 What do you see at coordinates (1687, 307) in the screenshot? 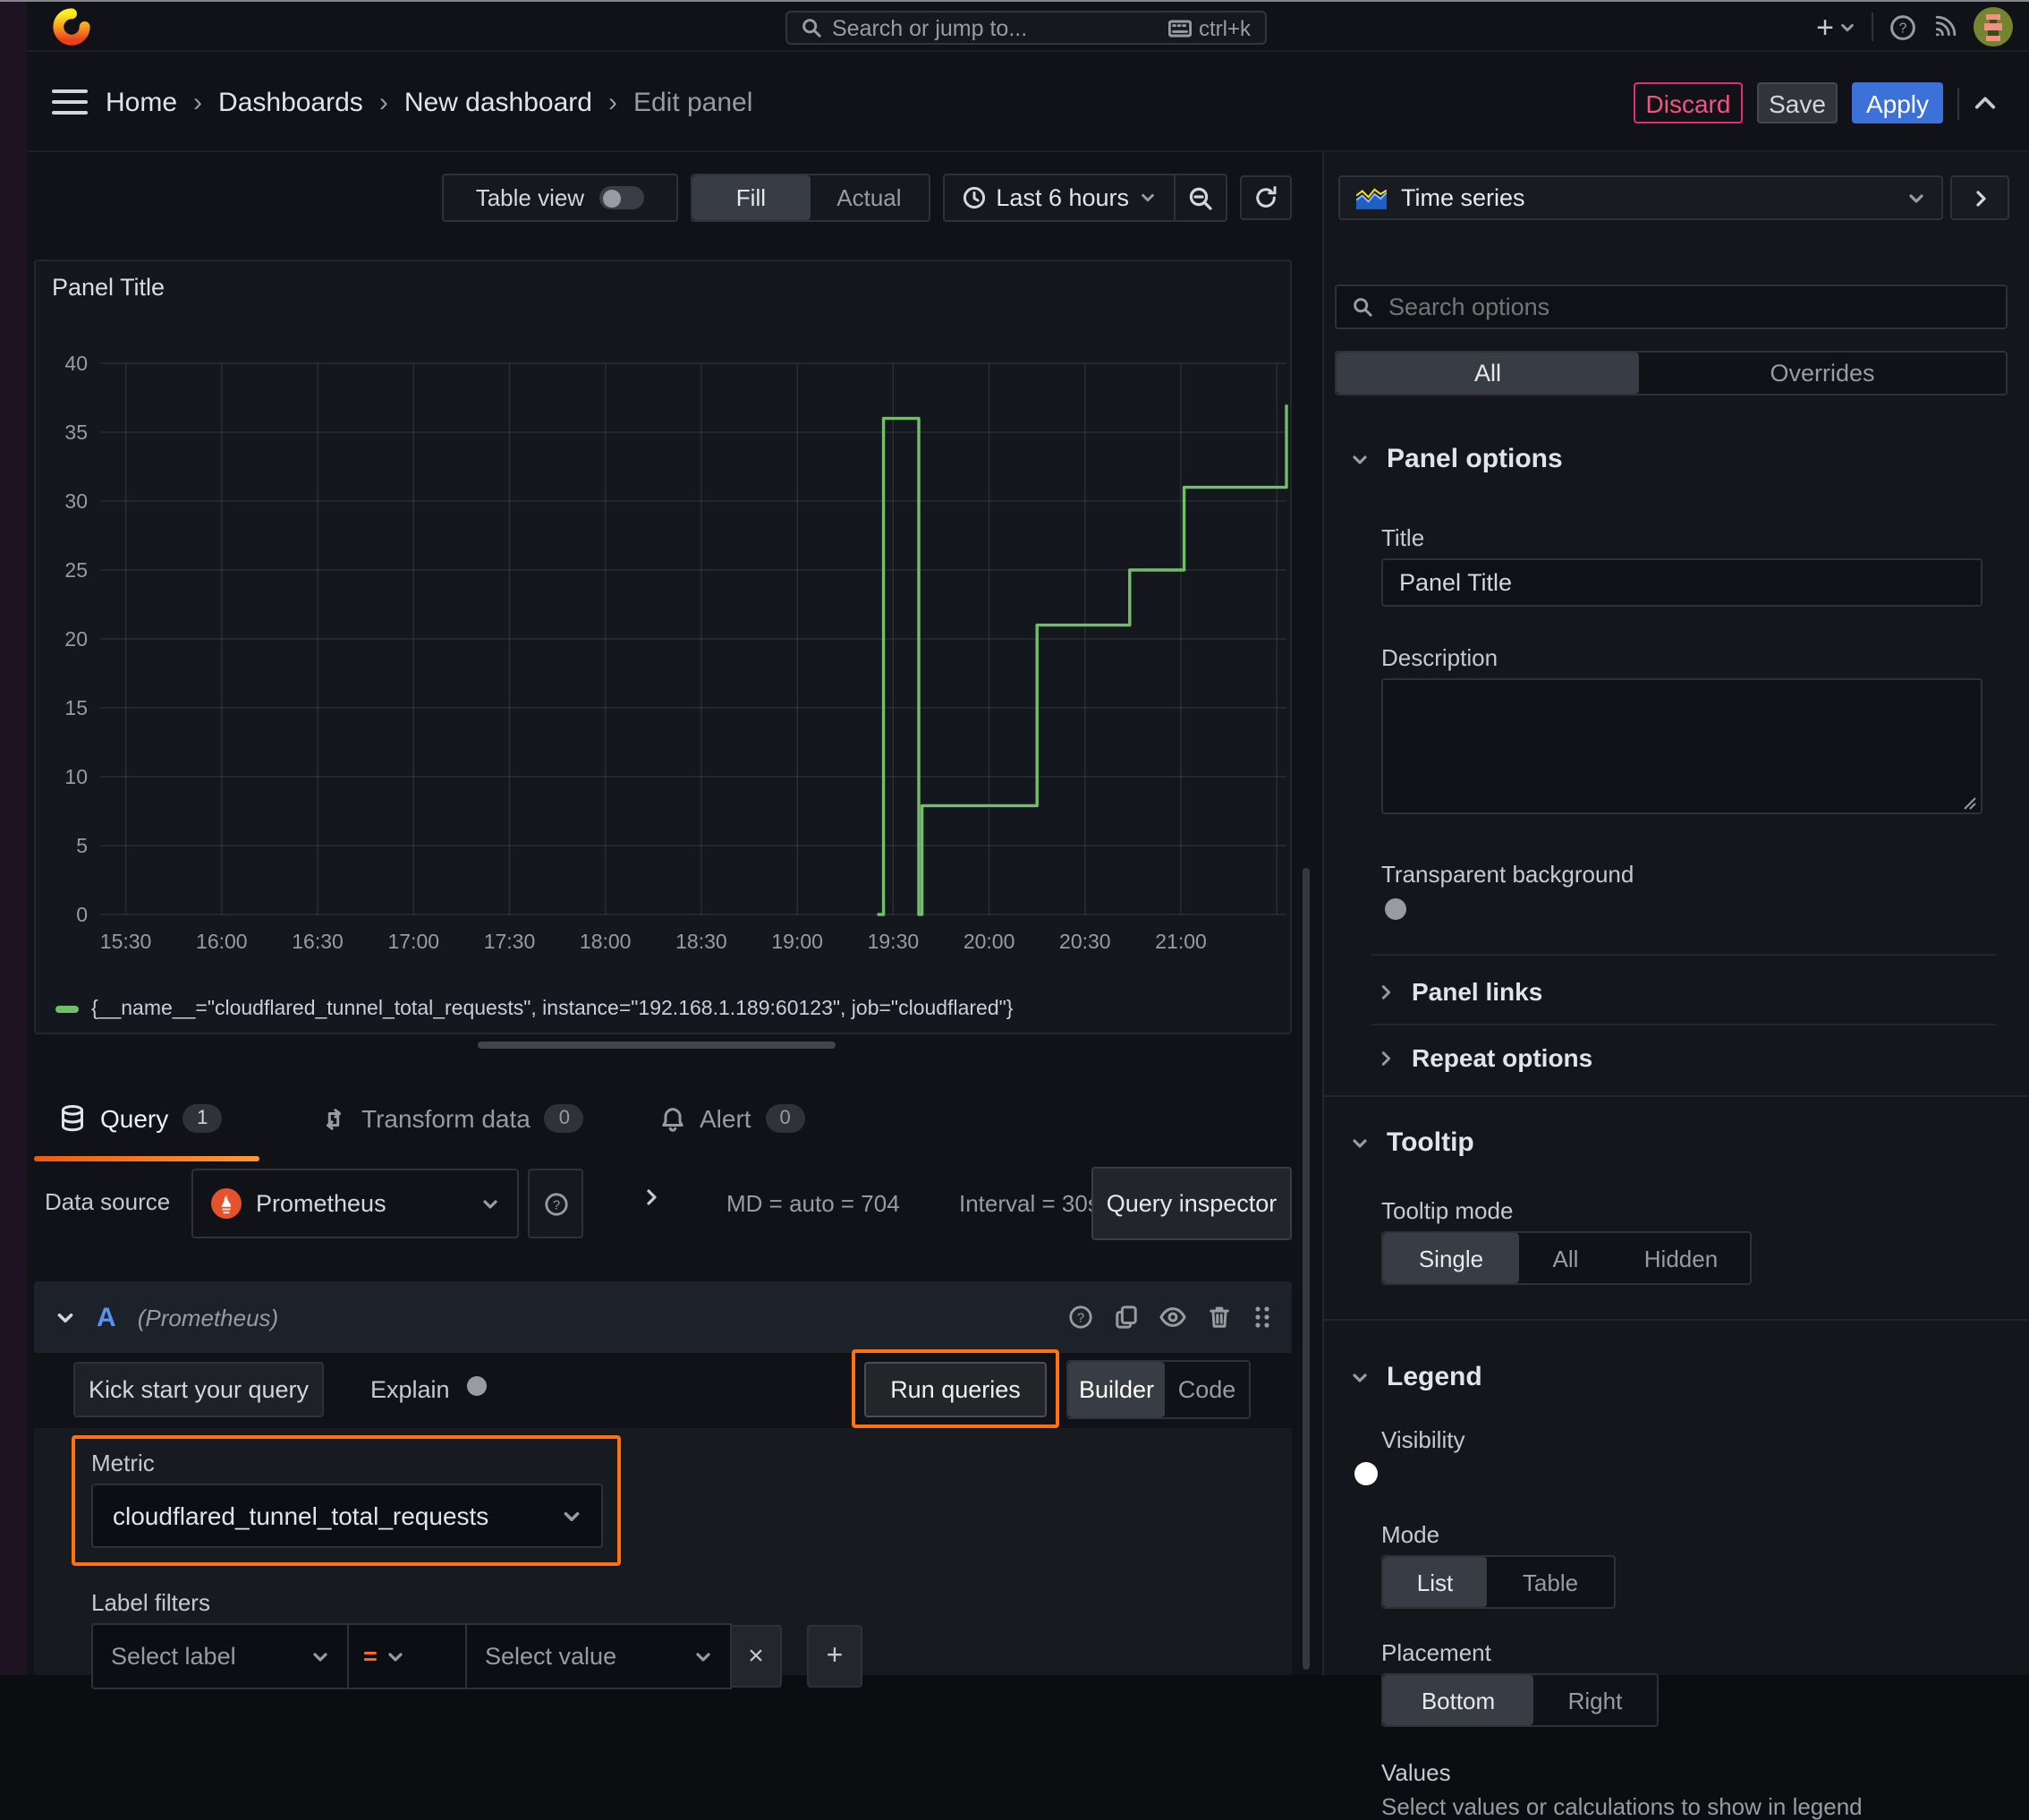
I see `options-search-input` at bounding box center [1687, 307].